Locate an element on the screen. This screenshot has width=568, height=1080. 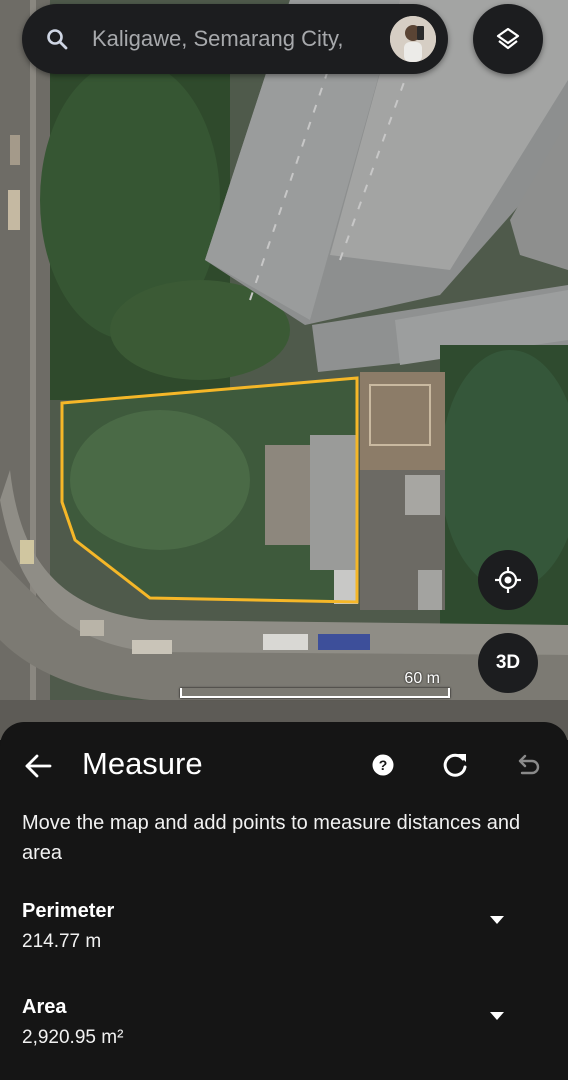
layers-icon is located at coordinates (508, 38).